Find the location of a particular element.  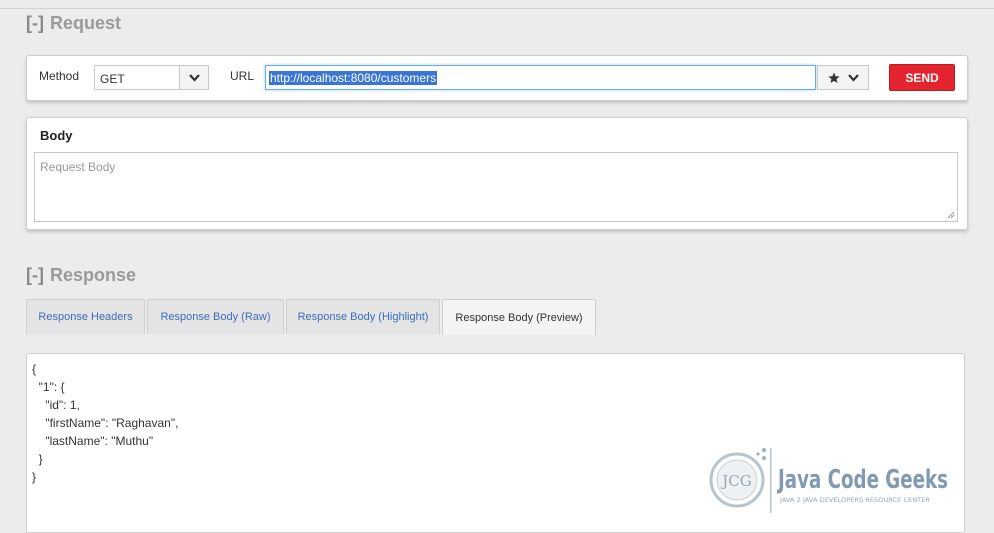

tab-response-headers: Response Headers is located at coordinates (85, 316).